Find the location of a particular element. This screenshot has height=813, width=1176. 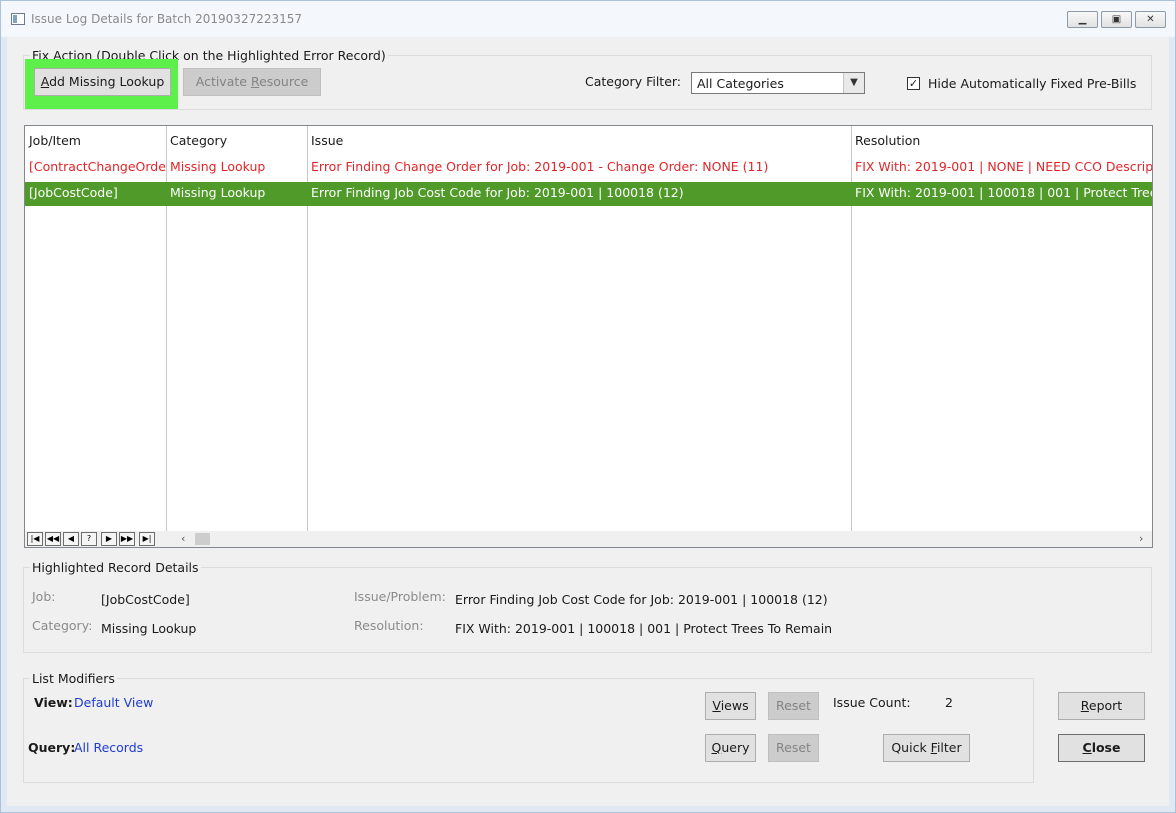

cell-job-item: [ContractChangeOrder] is located at coordinates (97, 166).